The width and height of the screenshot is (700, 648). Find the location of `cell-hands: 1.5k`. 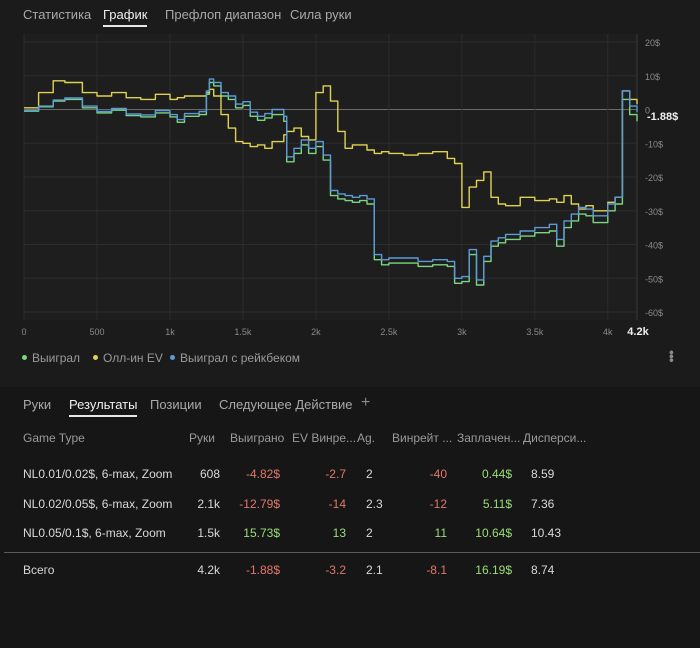

cell-hands: 1.5k is located at coordinates (208, 533).